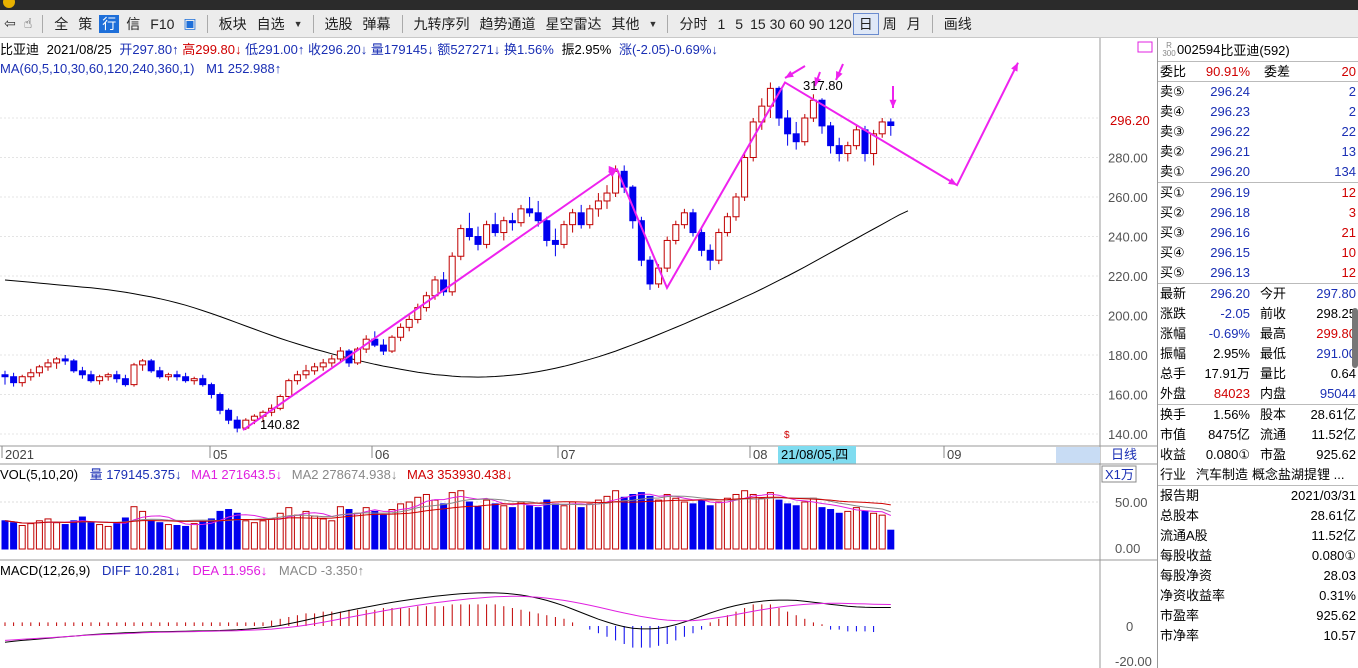 Image resolution: width=1358 pixels, height=668 pixels. I want to click on period-week: 周, so click(890, 23).